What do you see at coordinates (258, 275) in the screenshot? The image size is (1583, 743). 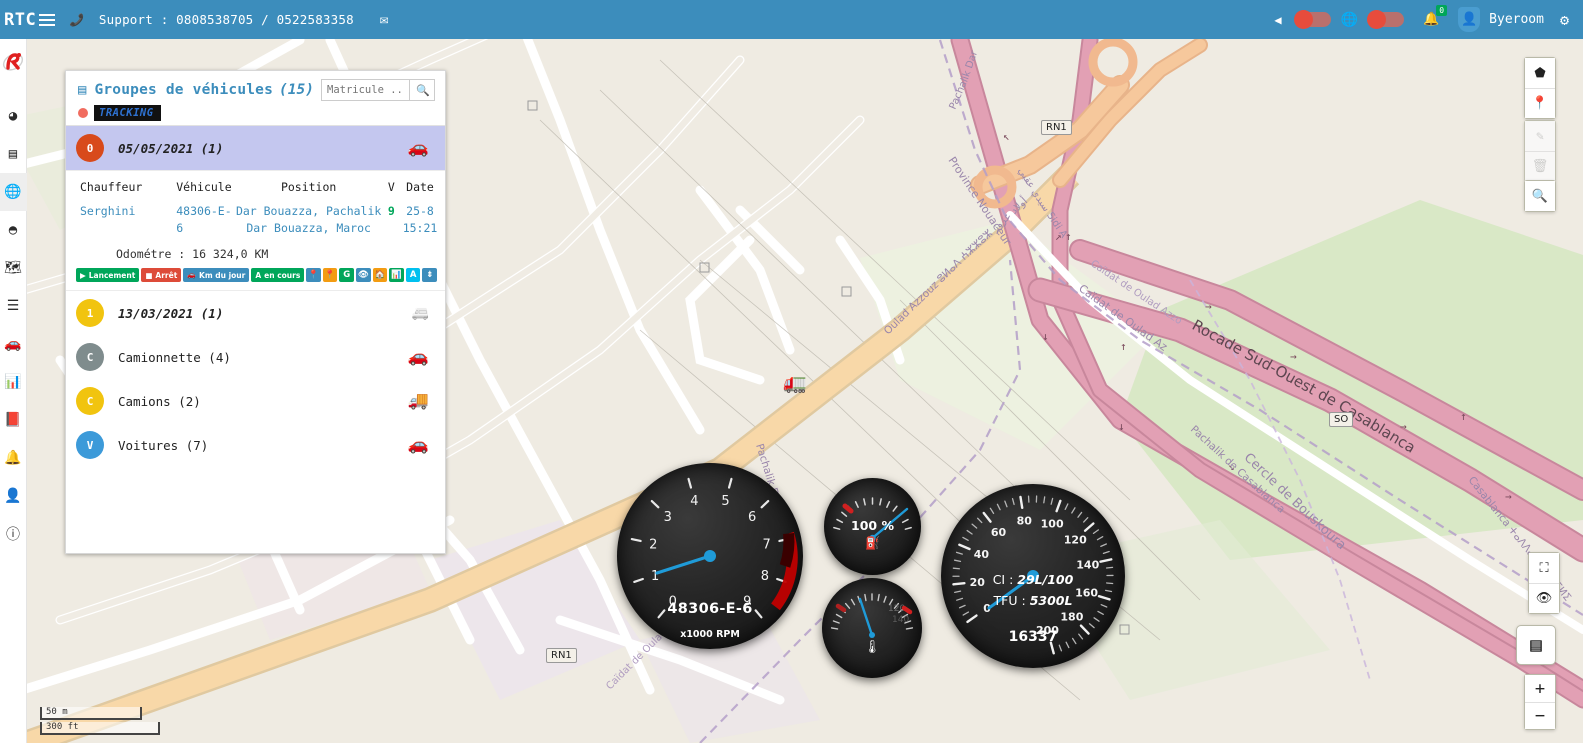 I see `alert-icon: A` at bounding box center [258, 275].